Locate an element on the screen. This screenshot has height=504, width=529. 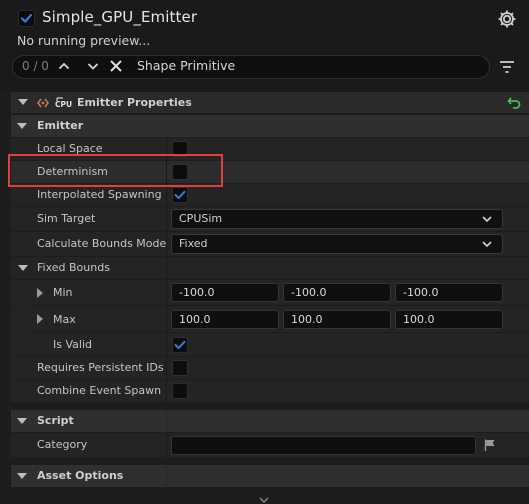
category-script is located at coordinates (270, 421).